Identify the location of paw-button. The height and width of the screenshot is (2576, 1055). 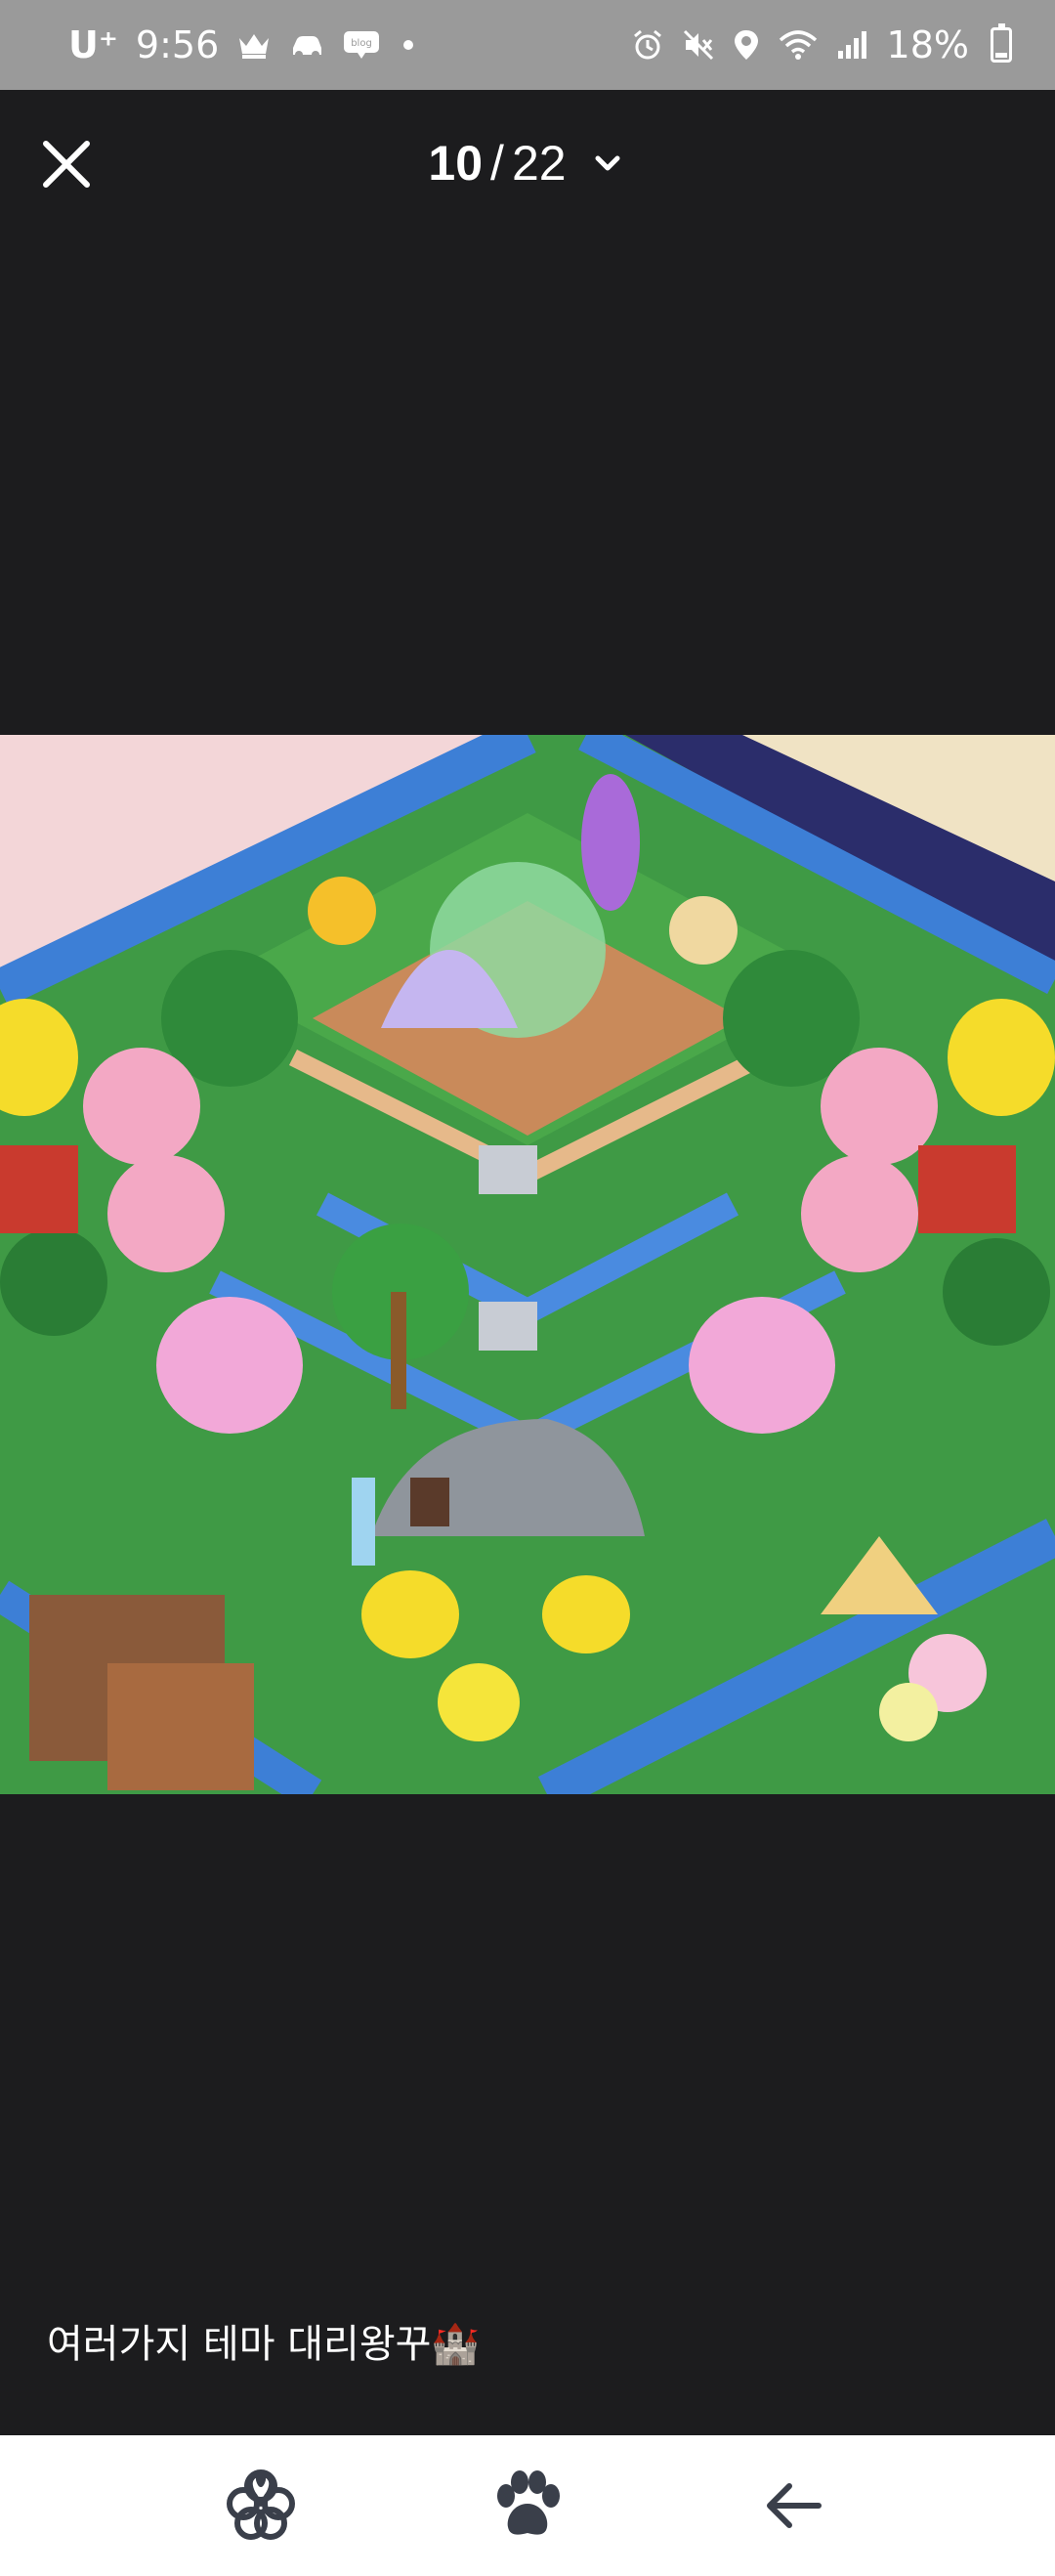
(527, 2506).